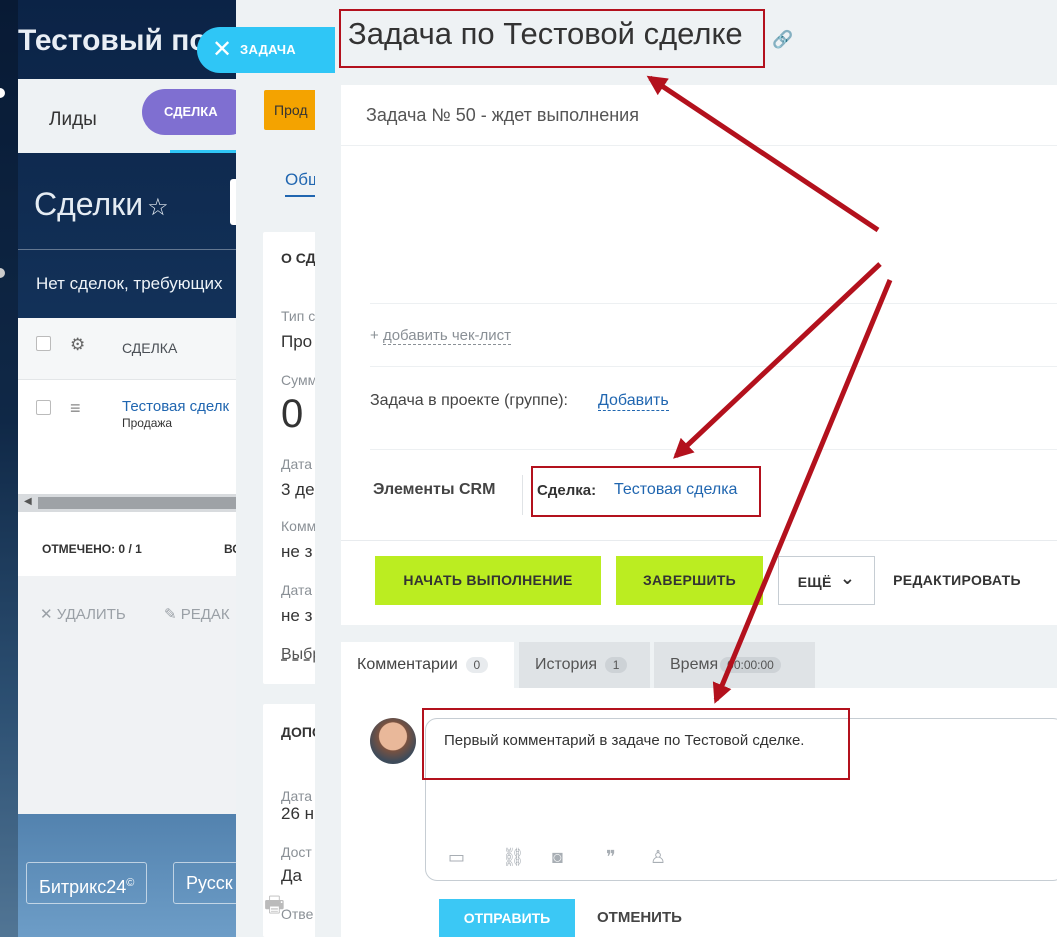 Image resolution: width=1057 pixels, height=937 pixels. What do you see at coordinates (149, 348) in the screenshot?
I see `column-header-deal: СДЕЛКА` at bounding box center [149, 348].